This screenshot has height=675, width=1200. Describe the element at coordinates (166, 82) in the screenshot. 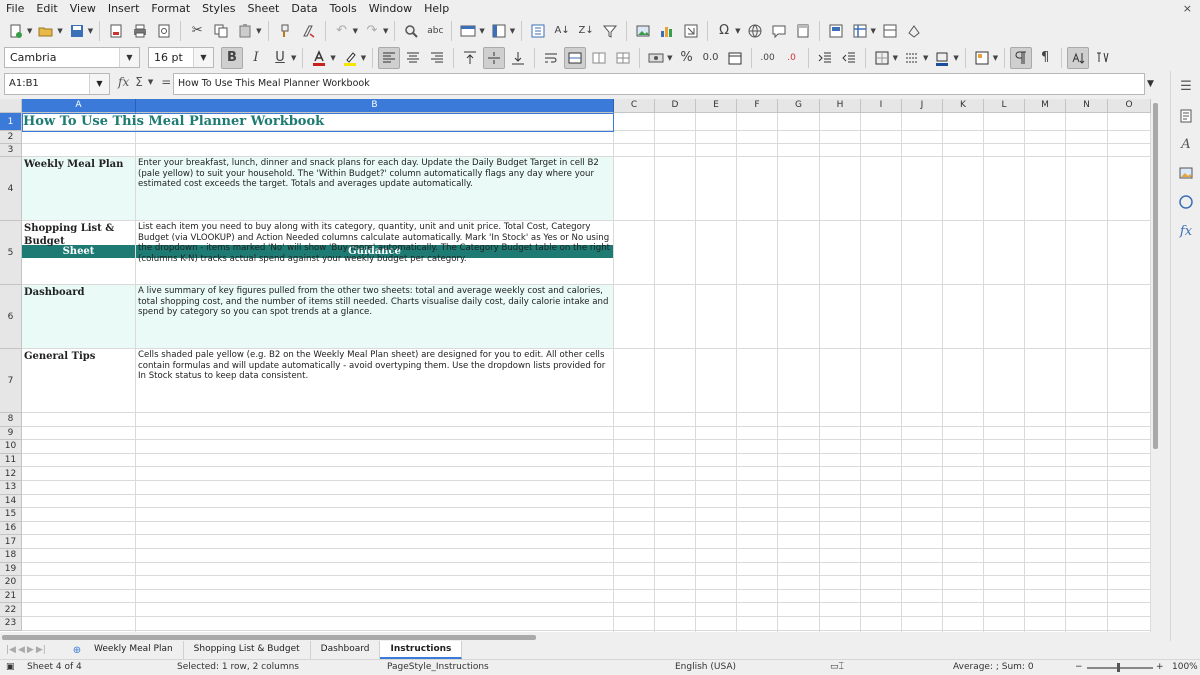

I see `equals-icon: =` at that location.